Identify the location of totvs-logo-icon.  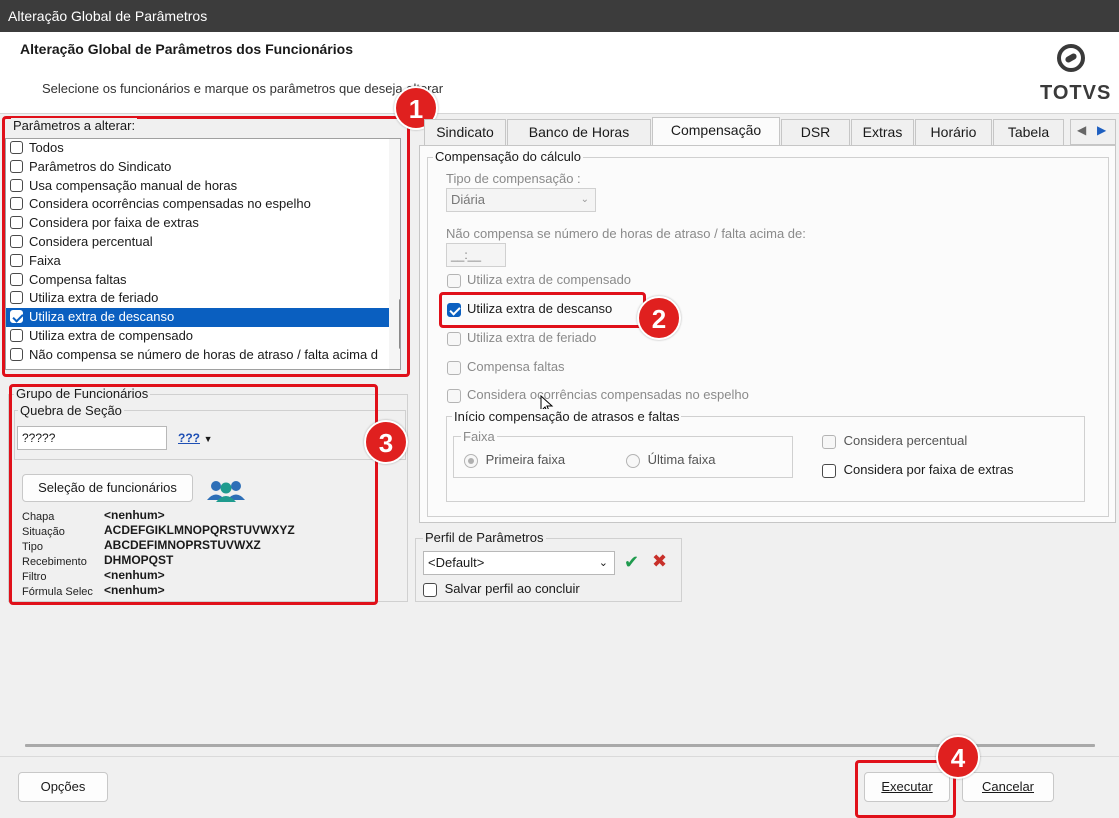
(1071, 58).